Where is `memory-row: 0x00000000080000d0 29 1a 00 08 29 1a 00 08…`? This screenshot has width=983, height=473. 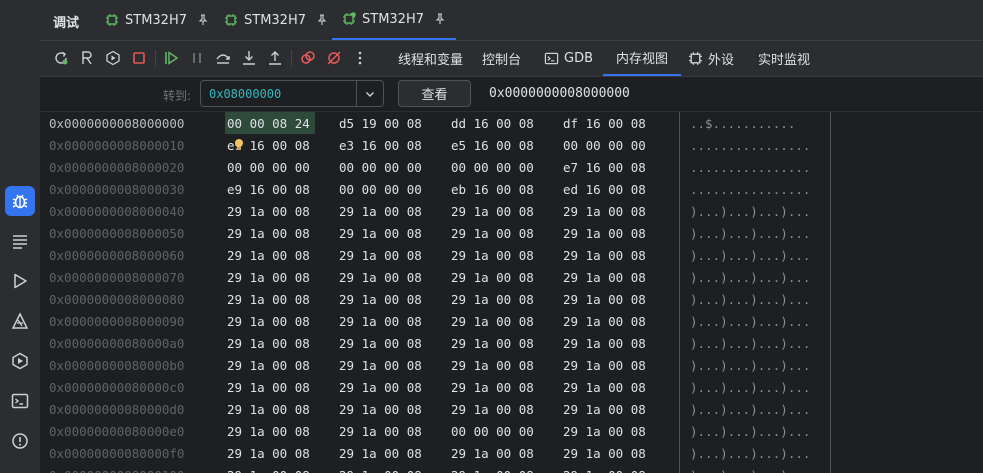
memory-row: 0x00000000080000d0 29 1a 00 08 29 1a 00 08… is located at coordinates (511, 409).